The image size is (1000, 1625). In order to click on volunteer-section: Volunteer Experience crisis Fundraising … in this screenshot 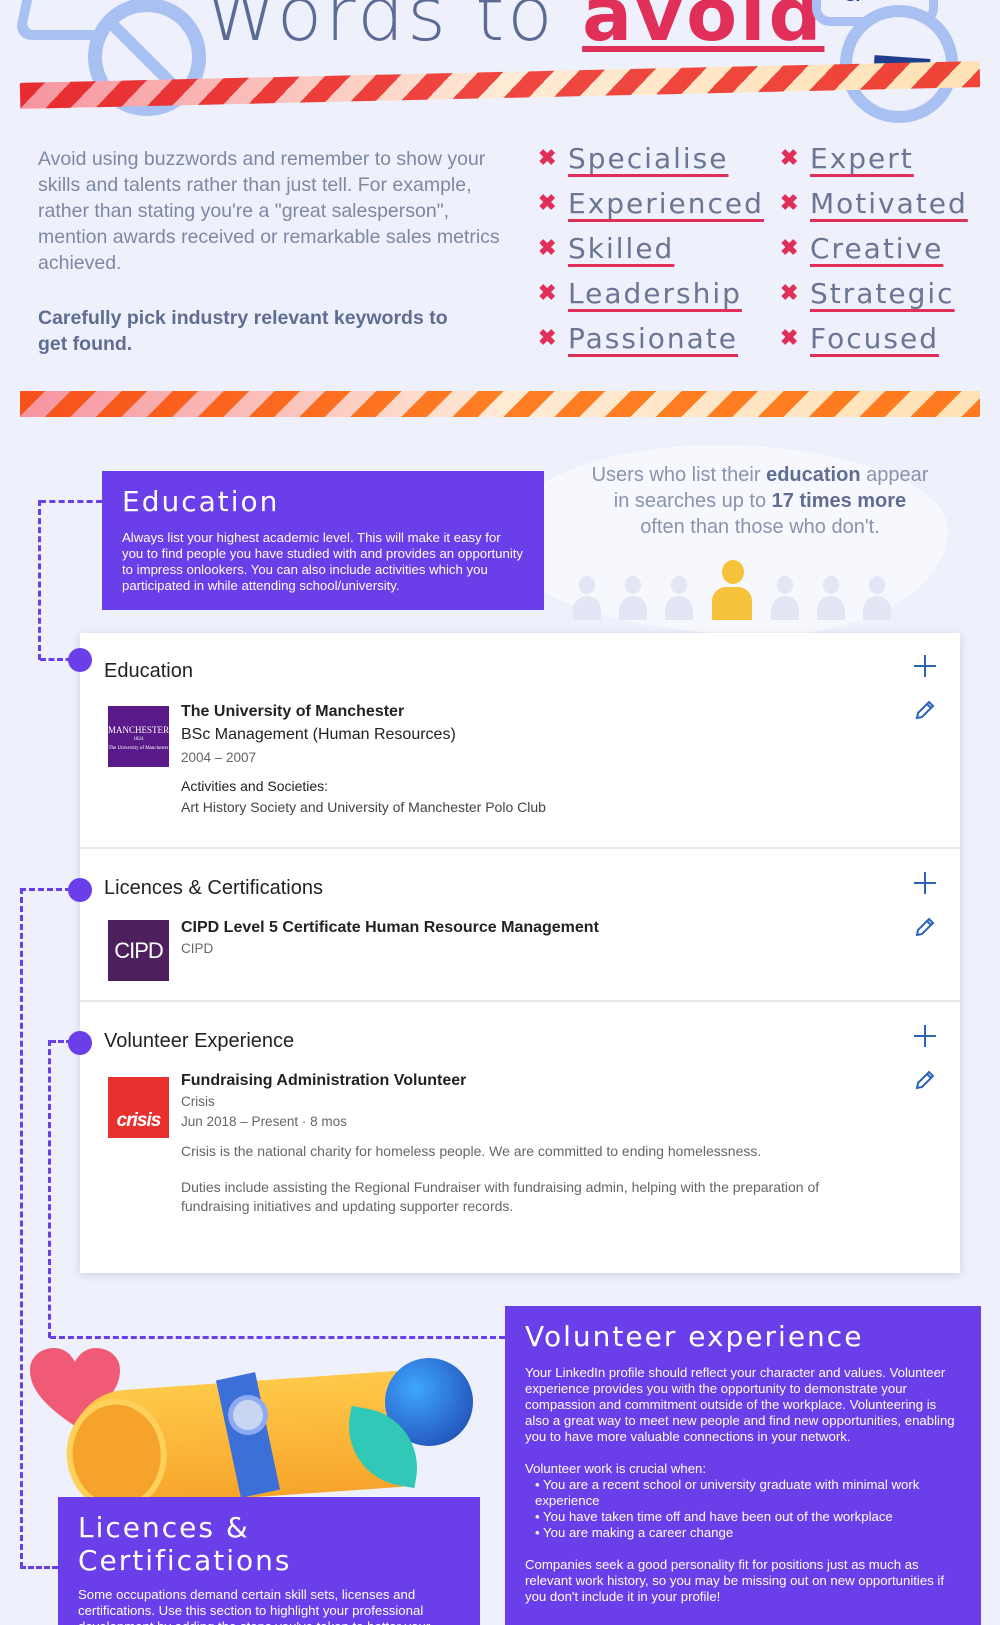, I will do `click(520, 1138)`.